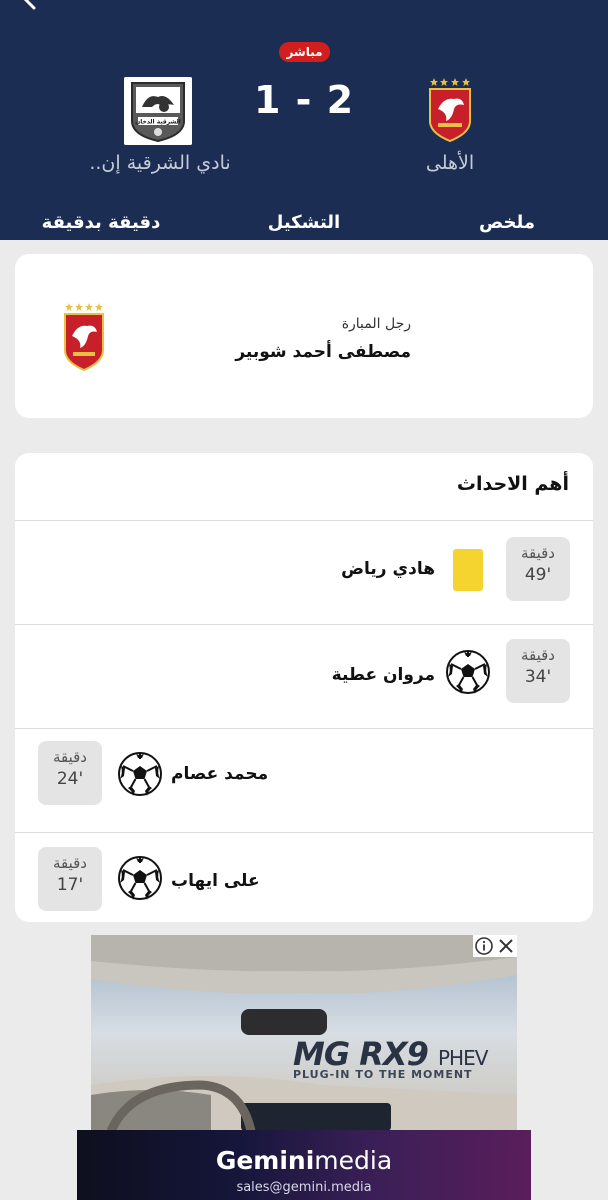  I want to click on event-player-name: هادي رياض, so click(388, 569).